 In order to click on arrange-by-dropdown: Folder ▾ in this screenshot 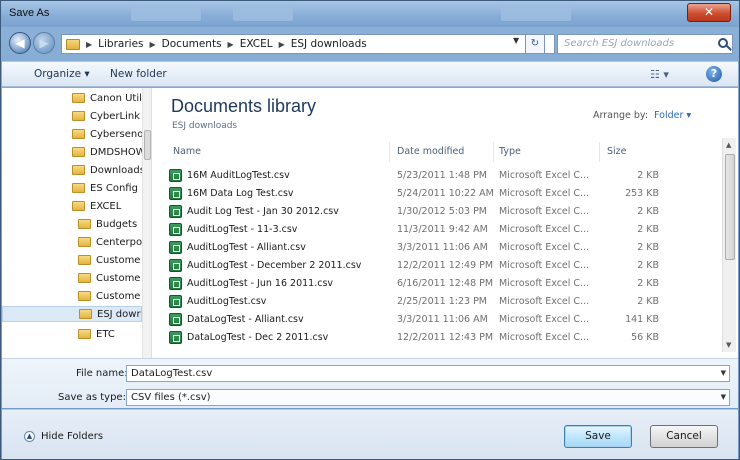, I will do `click(672, 115)`.